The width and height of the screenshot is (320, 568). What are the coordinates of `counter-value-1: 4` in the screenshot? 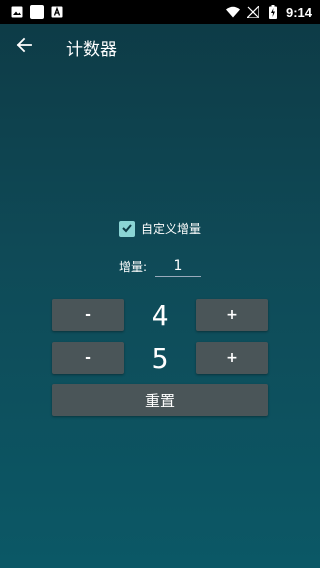 It's located at (160, 315).